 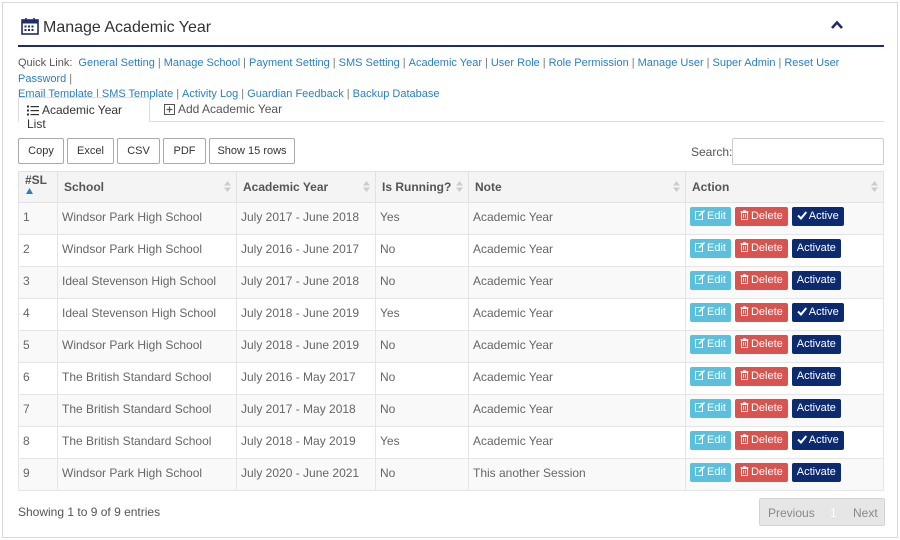 I want to click on tab-label: Academic Year List, so click(x=75, y=117).